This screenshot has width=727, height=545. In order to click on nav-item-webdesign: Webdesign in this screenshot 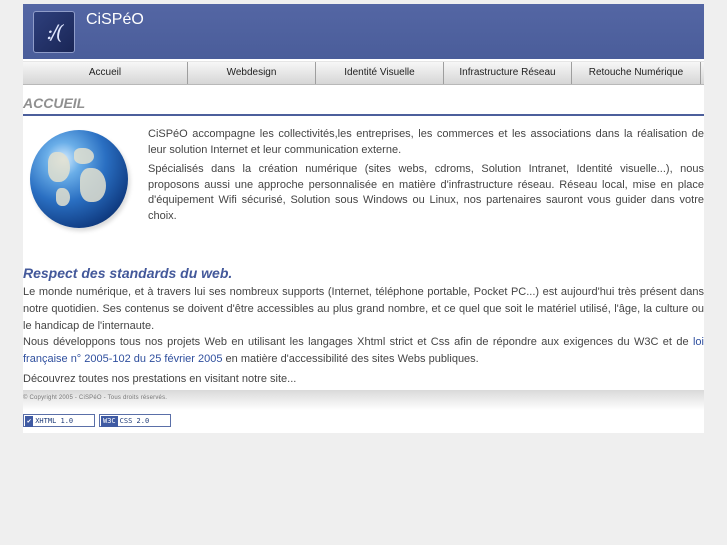, I will do `click(252, 73)`.